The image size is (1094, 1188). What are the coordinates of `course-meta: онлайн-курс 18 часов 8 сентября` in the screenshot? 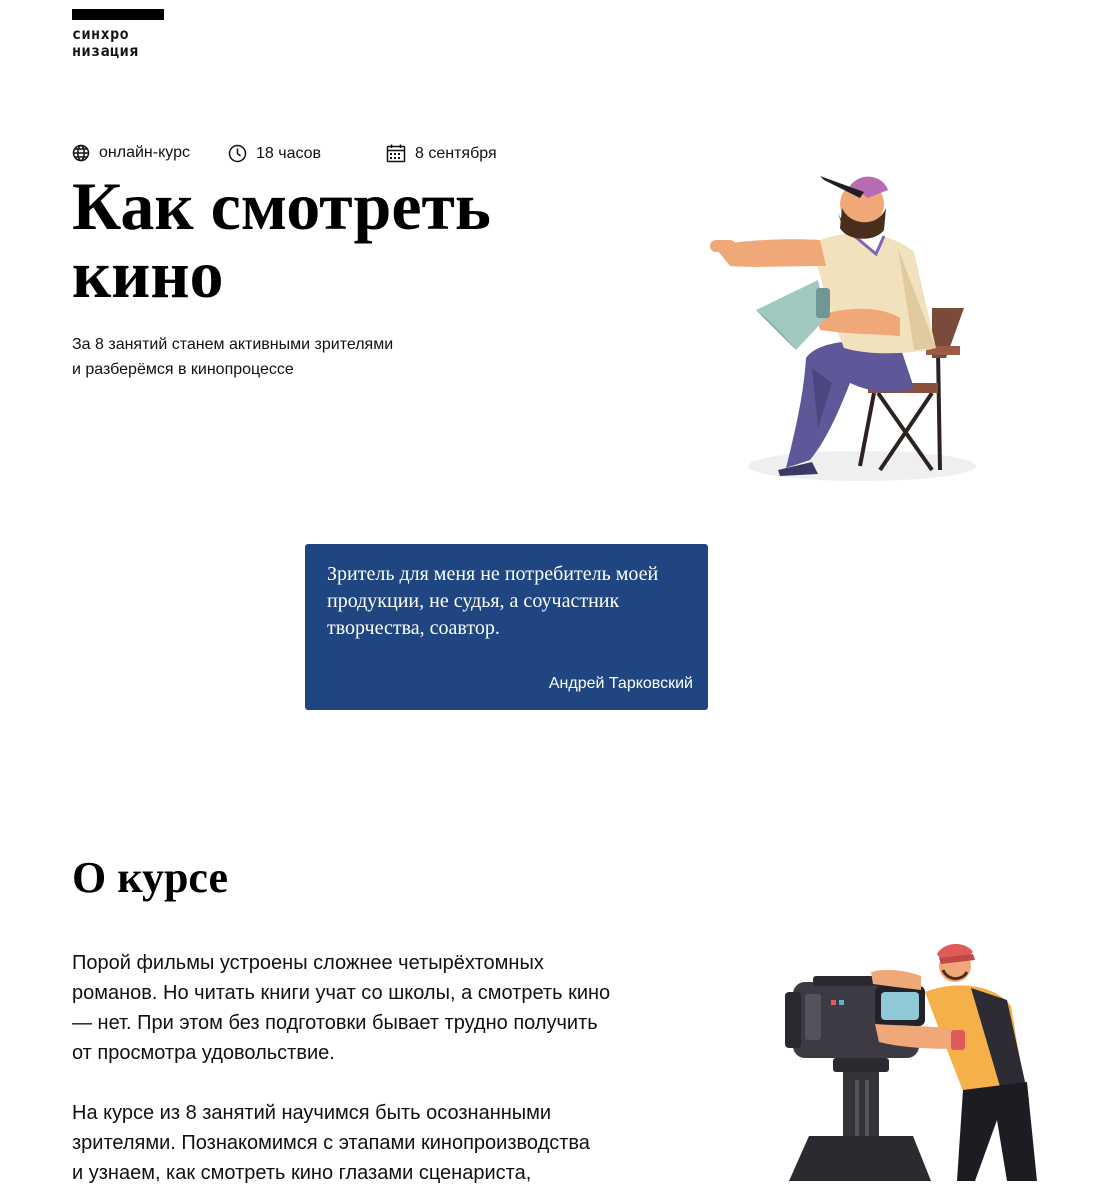 It's located at (332, 156).